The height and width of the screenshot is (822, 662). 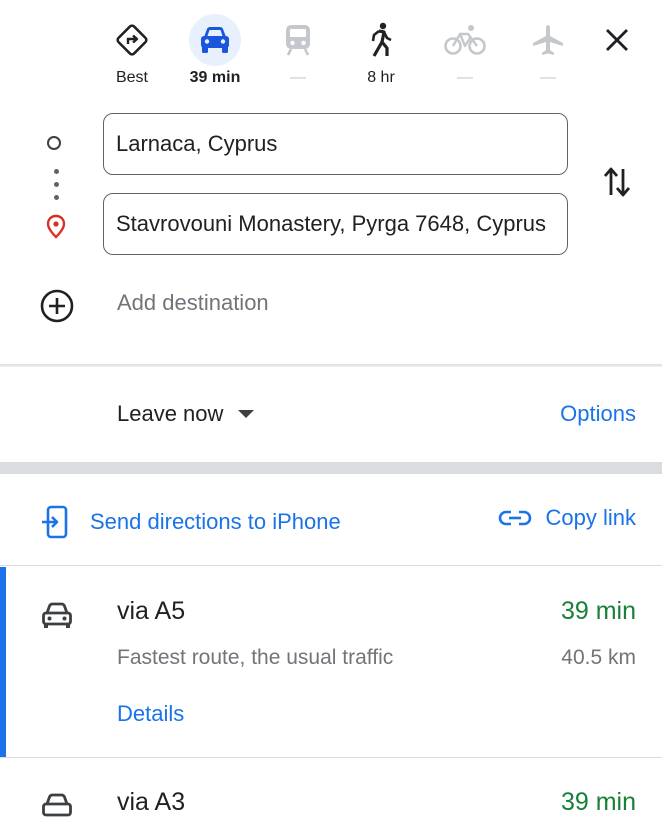 What do you see at coordinates (215, 77) in the screenshot?
I see `mode-label: 39 min` at bounding box center [215, 77].